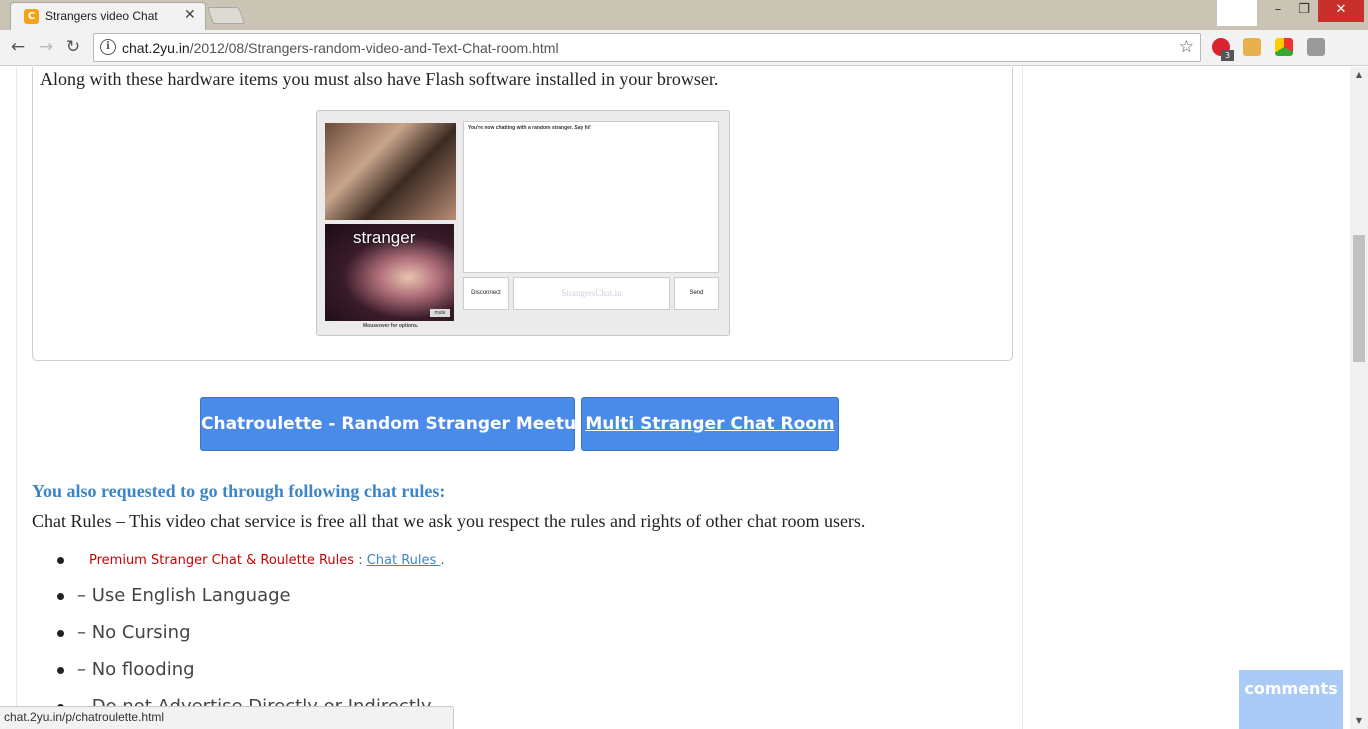  Describe the element at coordinates (394, 424) in the screenshot. I see `chatroulette-button: Chatroulette - Random Stranger Meetup` at that location.